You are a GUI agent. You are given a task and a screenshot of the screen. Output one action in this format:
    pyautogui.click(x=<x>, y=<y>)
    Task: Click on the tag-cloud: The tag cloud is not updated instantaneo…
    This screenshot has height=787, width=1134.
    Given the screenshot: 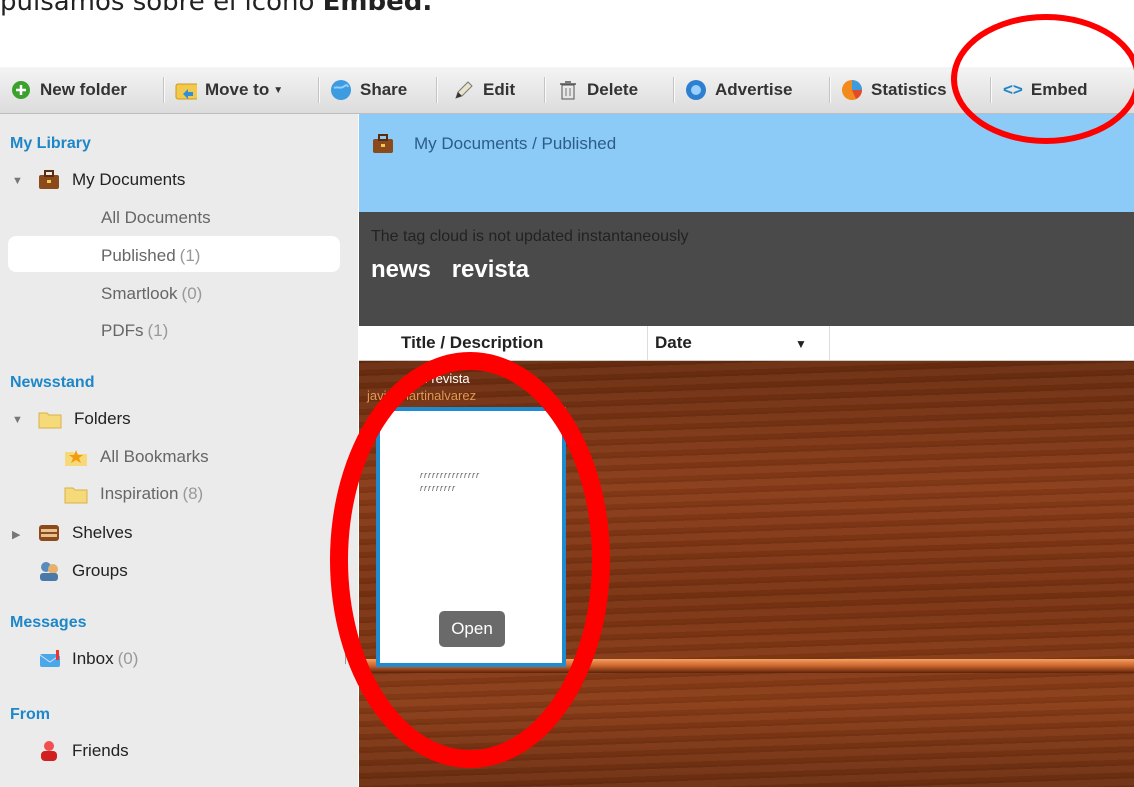 What is the action you would take?
    pyautogui.click(x=746, y=269)
    